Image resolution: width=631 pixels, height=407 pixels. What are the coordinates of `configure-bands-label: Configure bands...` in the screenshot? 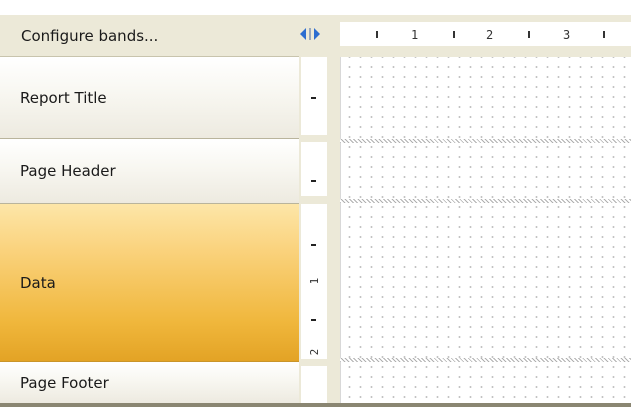 It's located at (90, 35).